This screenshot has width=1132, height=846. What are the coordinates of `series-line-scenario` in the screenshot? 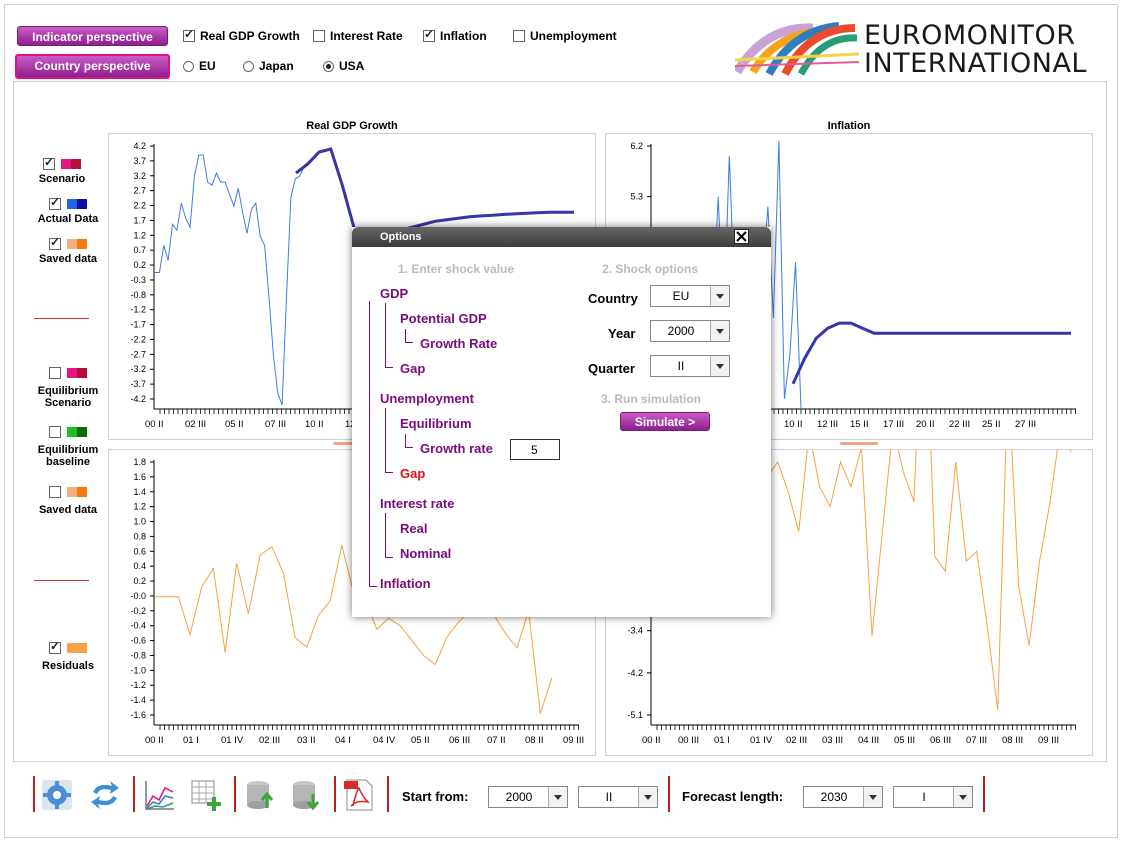 It's located at (931, 353).